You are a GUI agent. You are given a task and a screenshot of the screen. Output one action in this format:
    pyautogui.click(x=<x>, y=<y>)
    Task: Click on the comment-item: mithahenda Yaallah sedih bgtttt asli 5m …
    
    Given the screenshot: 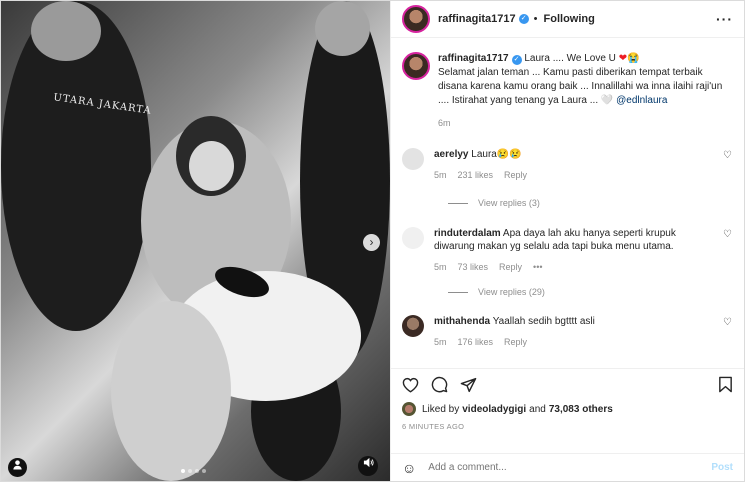 What is the action you would take?
    pyautogui.click(x=567, y=332)
    